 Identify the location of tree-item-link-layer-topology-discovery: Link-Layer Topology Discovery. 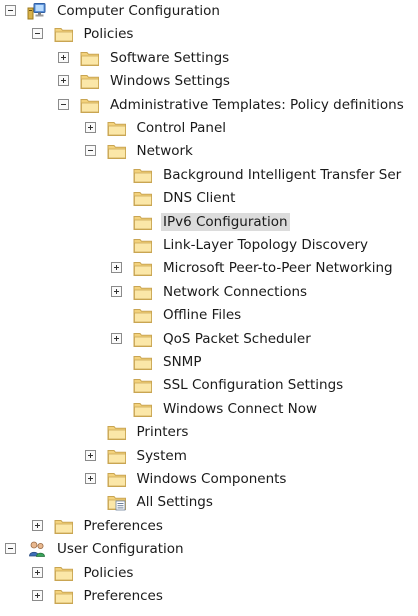
(209, 245).